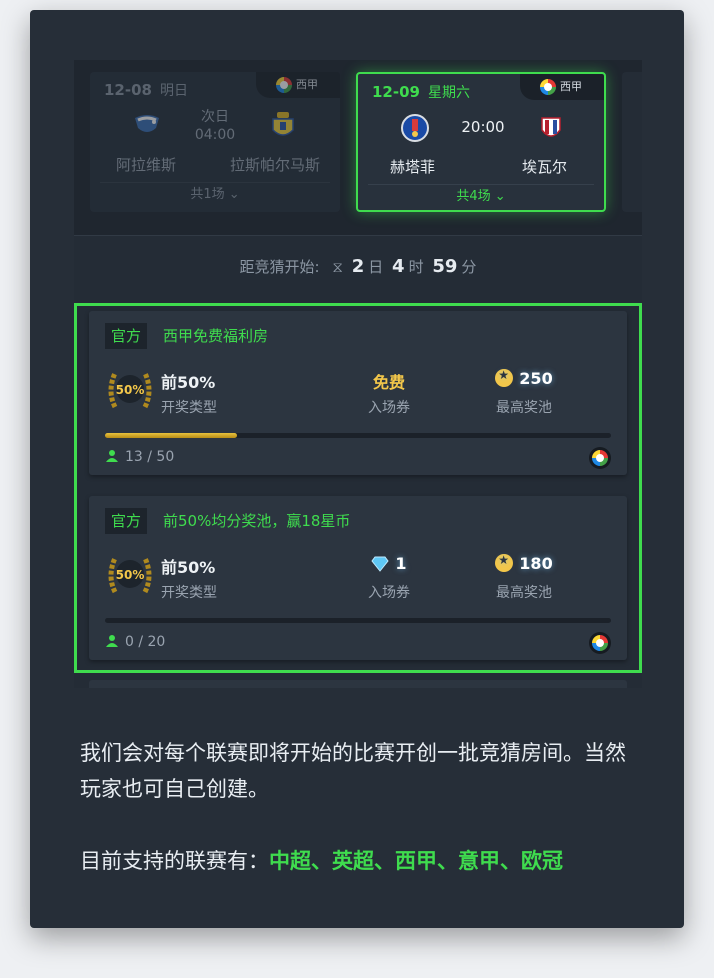 This screenshot has width=714, height=978. What do you see at coordinates (275, 165) in the screenshot?
I see `away-team: 拉斯帕尔马斯` at bounding box center [275, 165].